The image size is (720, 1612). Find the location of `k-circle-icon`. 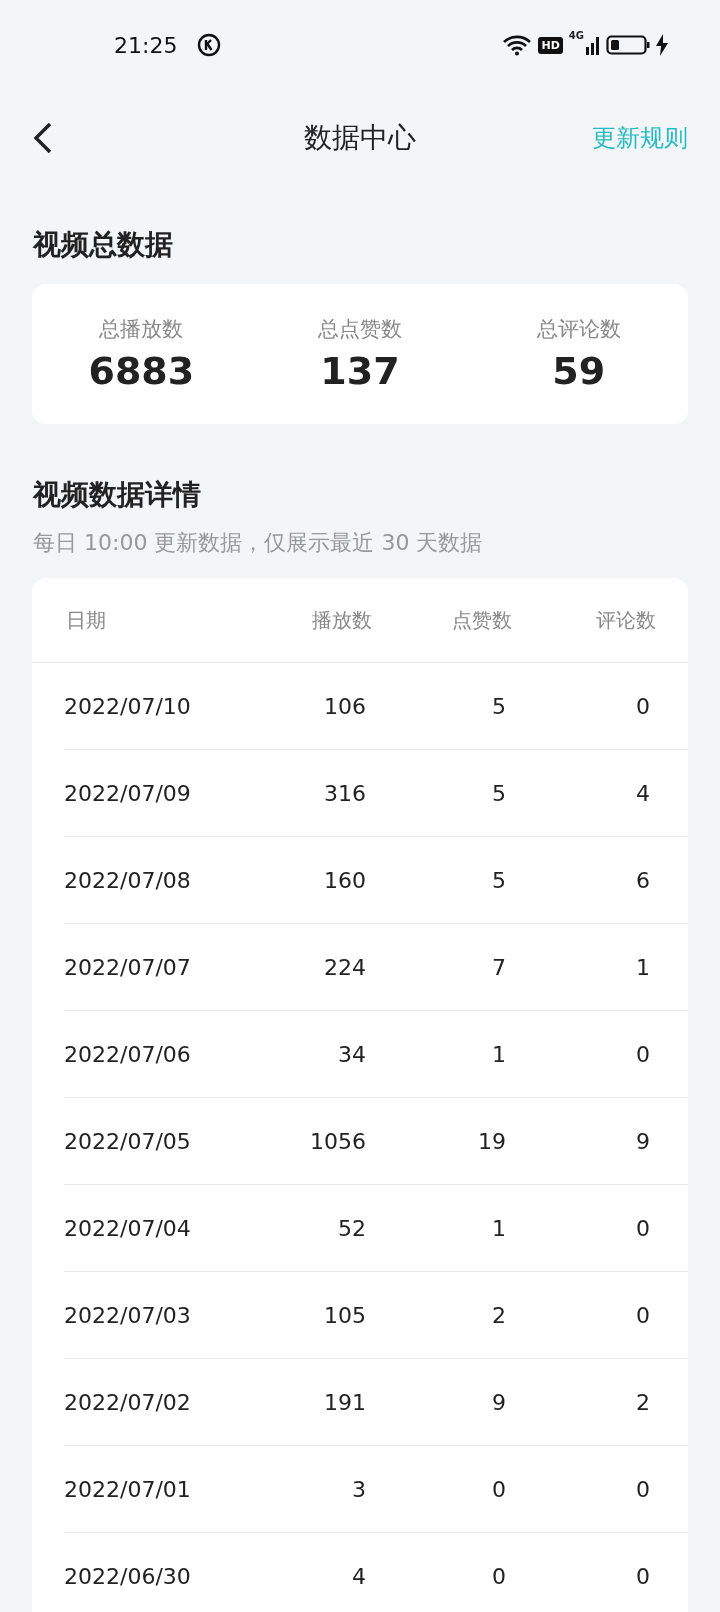

k-circle-icon is located at coordinates (209, 45).